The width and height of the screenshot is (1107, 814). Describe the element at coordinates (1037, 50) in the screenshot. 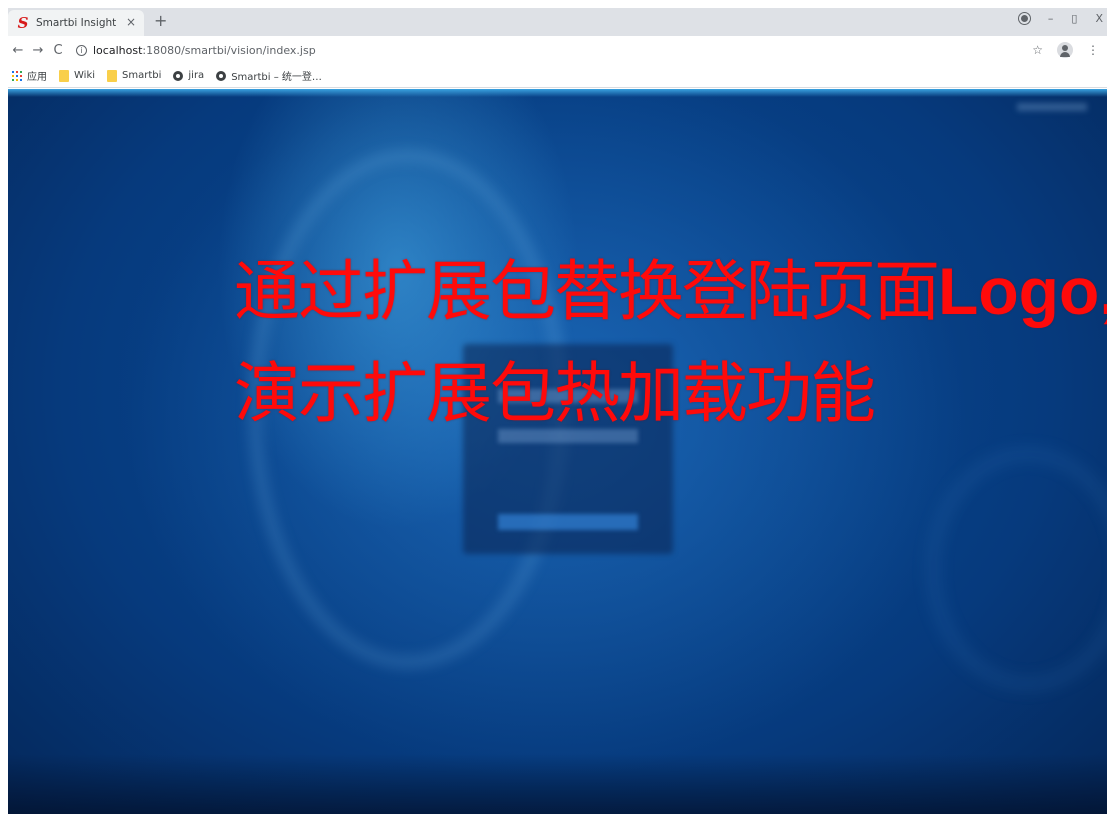

I see `bookmark-star-icon: ☆` at that location.